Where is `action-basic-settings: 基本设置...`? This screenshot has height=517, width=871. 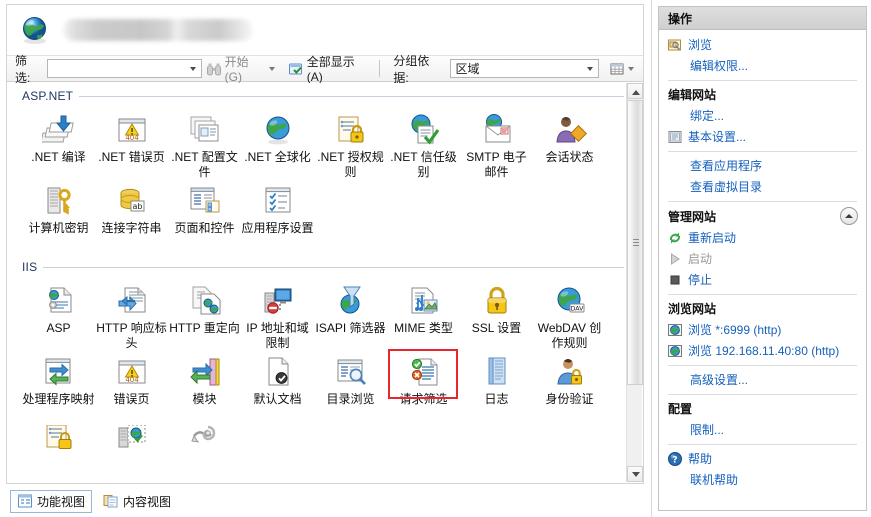
action-basic-settings: 基本设置... is located at coordinates (762, 136).